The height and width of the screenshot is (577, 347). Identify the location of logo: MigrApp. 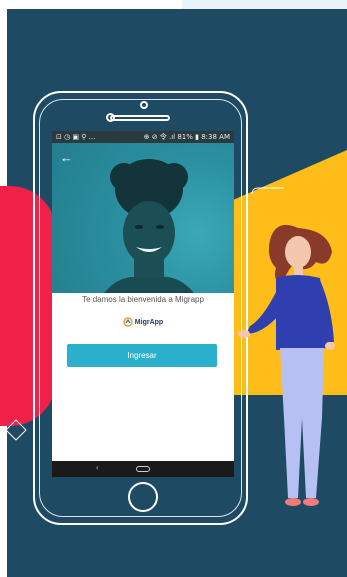
(143, 322).